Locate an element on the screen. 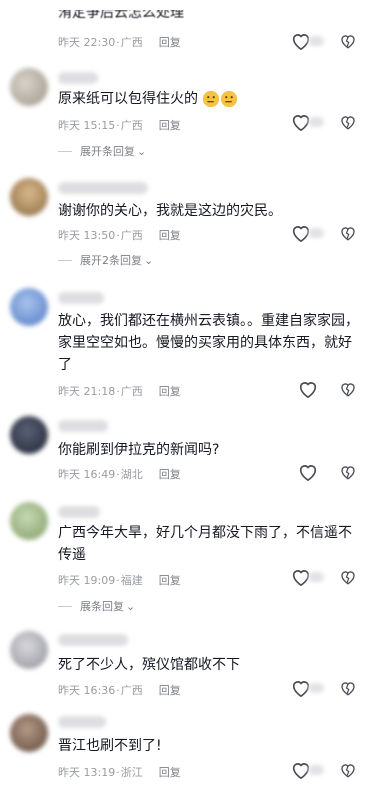 Image resolution: width=371 pixels, height=800 pixels. comment-meta: 昨天 21:18 · 广西 回复 is located at coordinates (119, 391).